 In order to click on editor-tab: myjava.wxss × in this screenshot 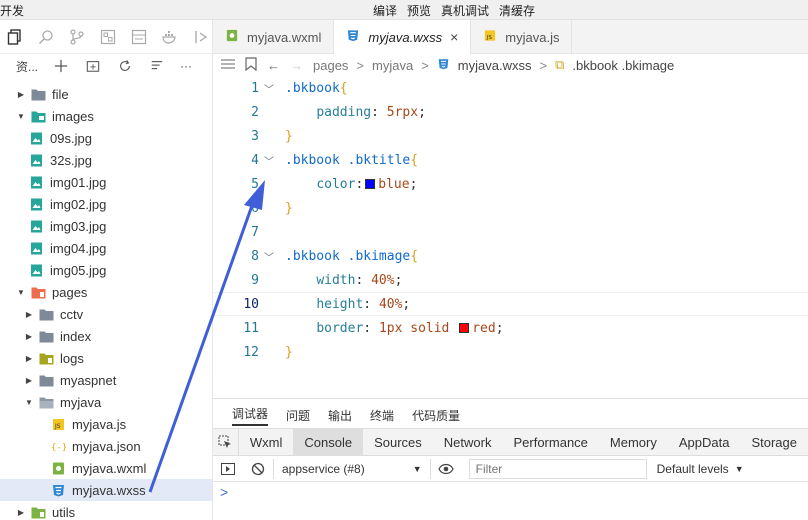, I will do `click(403, 37)`.